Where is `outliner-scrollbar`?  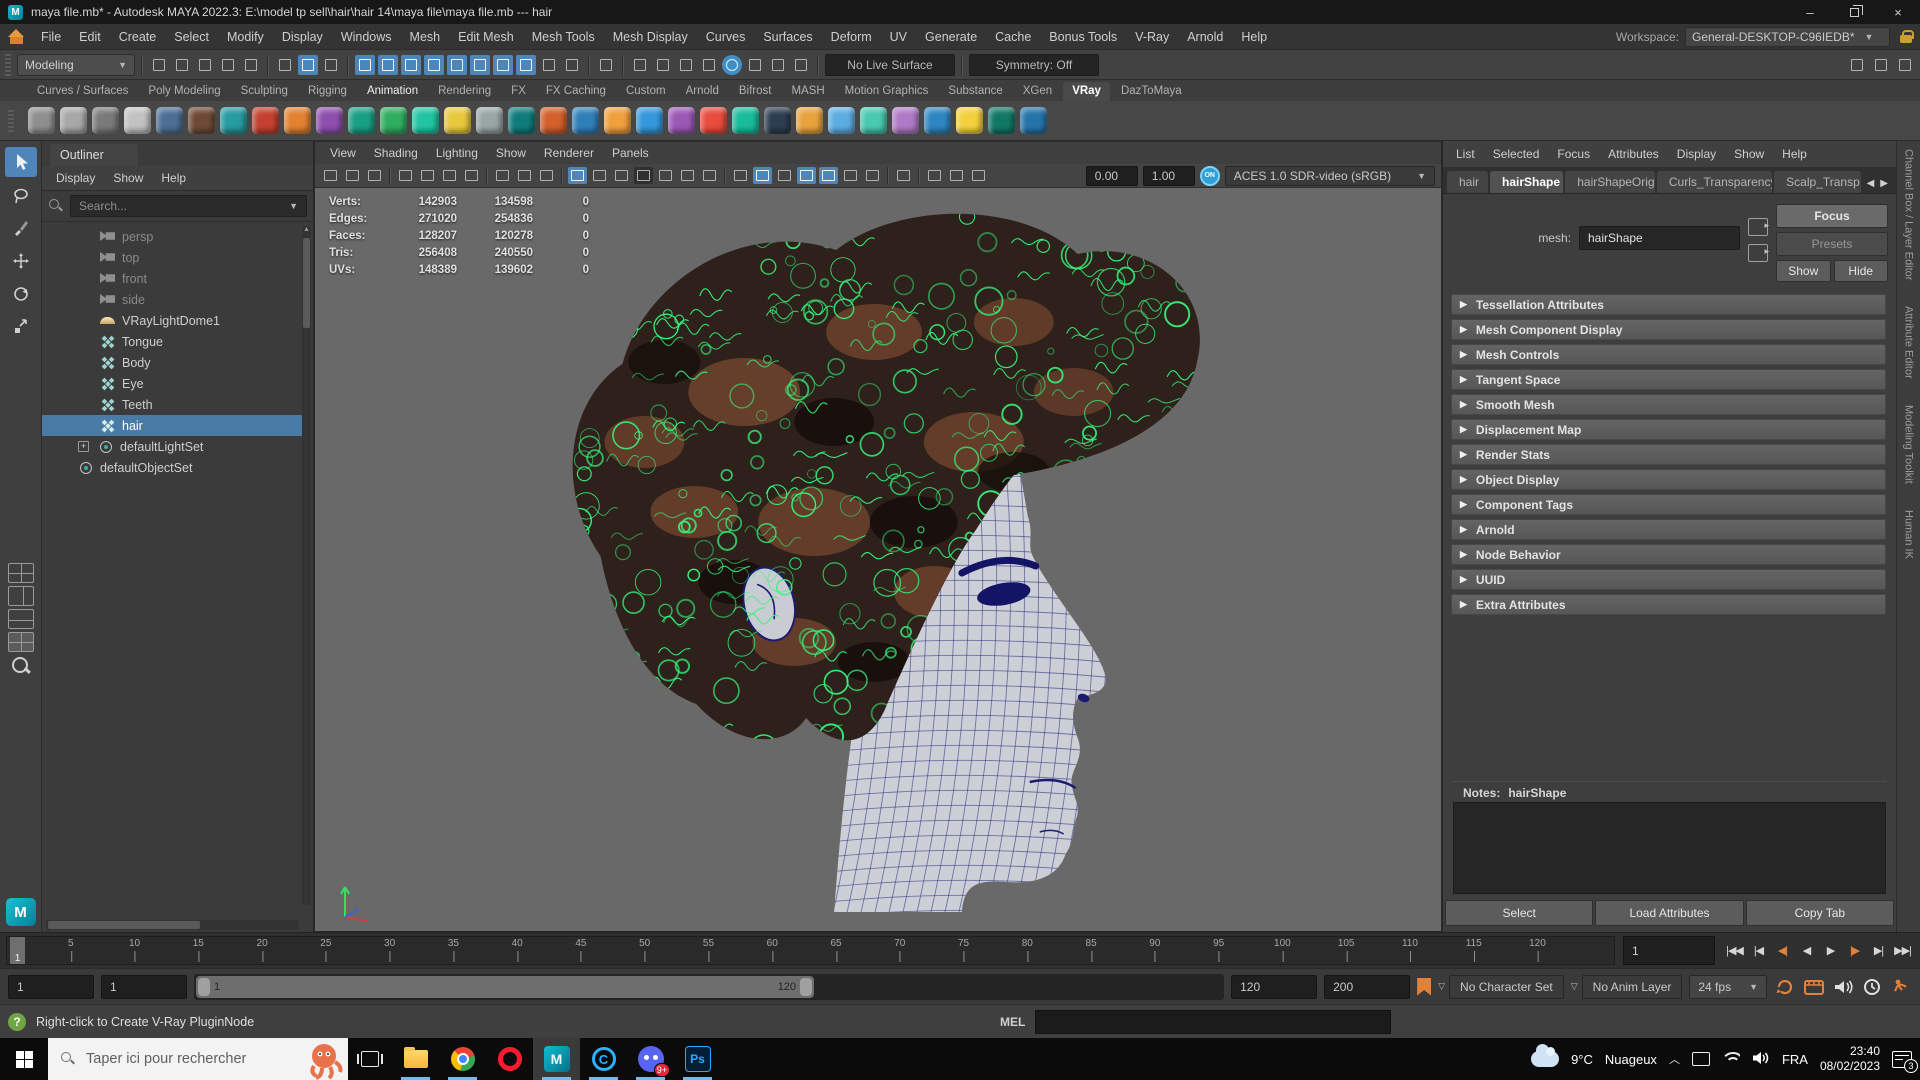 outliner-scrollbar is located at coordinates (306, 565).